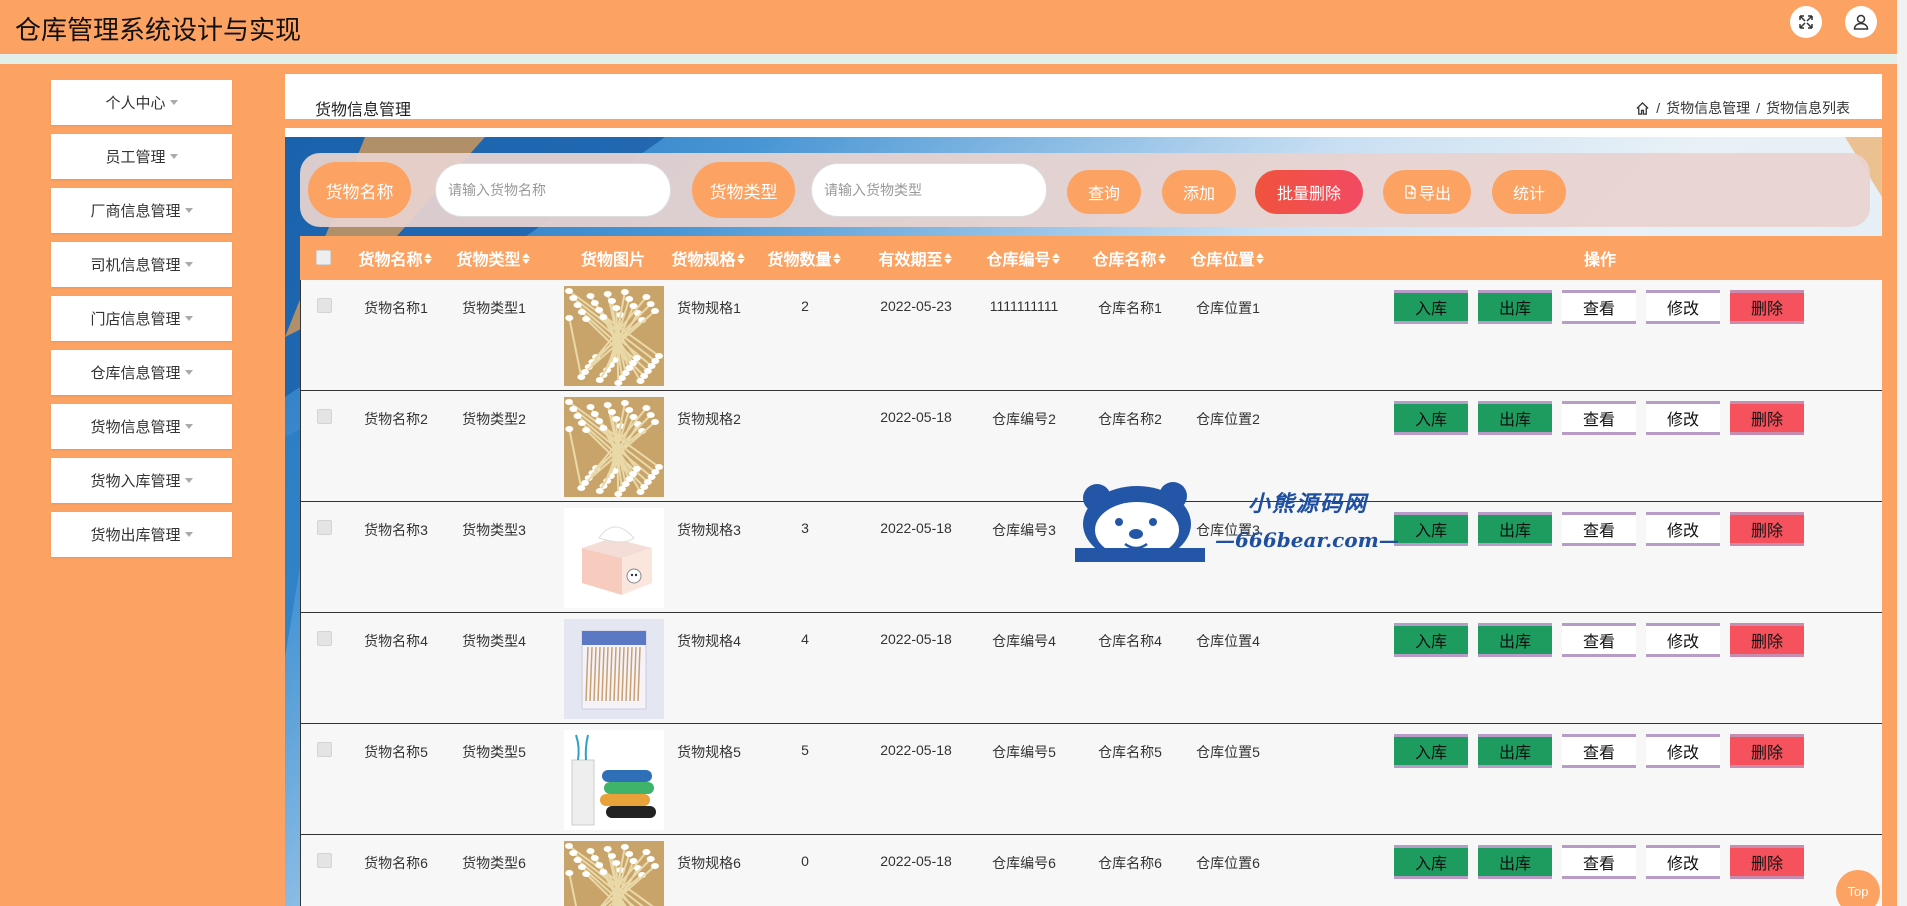  Describe the element at coordinates (396, 863) in the screenshot. I see `cell-name: 货物名称6` at that location.